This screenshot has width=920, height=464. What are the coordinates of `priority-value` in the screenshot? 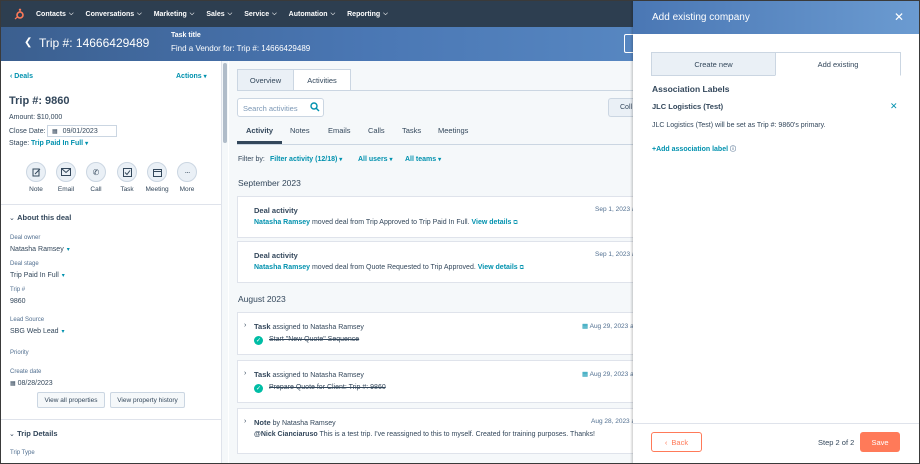 It's located at (60, 364).